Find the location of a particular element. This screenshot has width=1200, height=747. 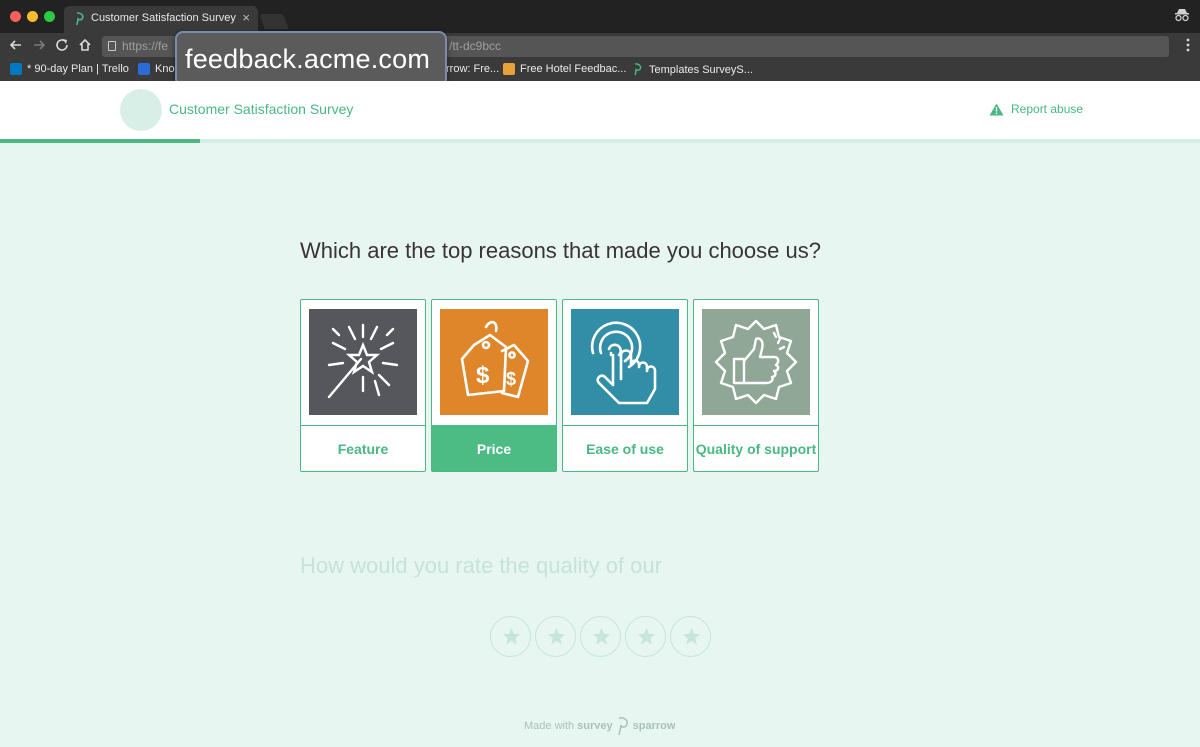

footer-made-with: Made with is located at coordinates (549, 726).